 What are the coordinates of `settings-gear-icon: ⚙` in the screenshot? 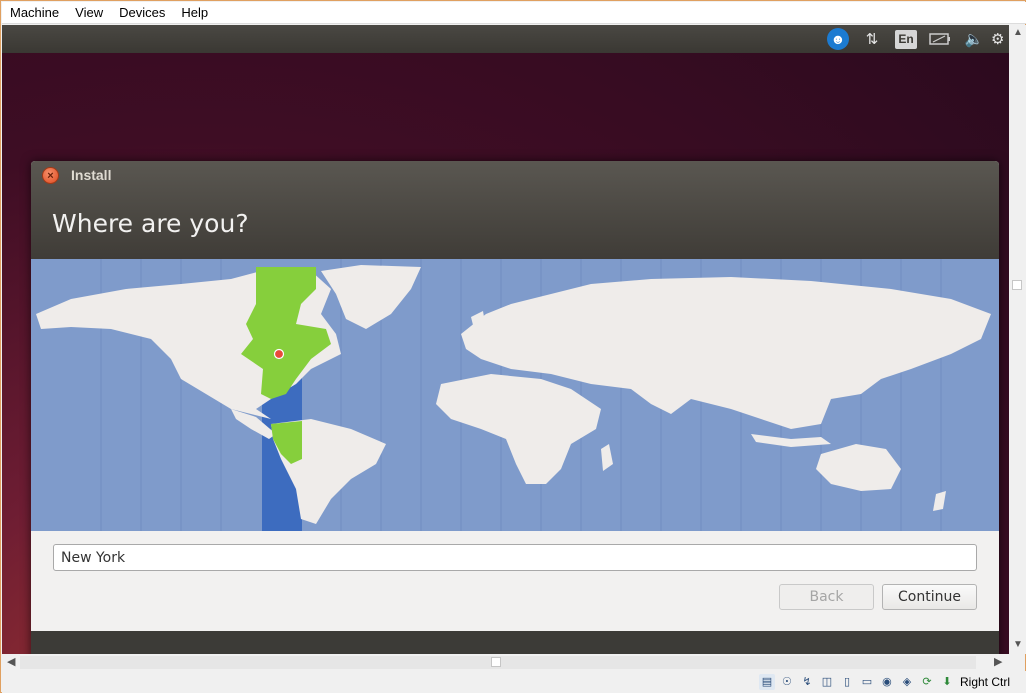 It's located at (1000, 39).